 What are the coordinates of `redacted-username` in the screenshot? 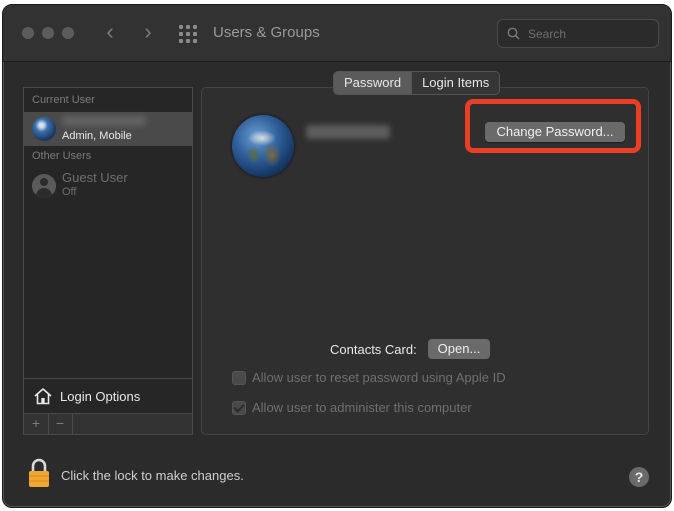 It's located at (104, 121).